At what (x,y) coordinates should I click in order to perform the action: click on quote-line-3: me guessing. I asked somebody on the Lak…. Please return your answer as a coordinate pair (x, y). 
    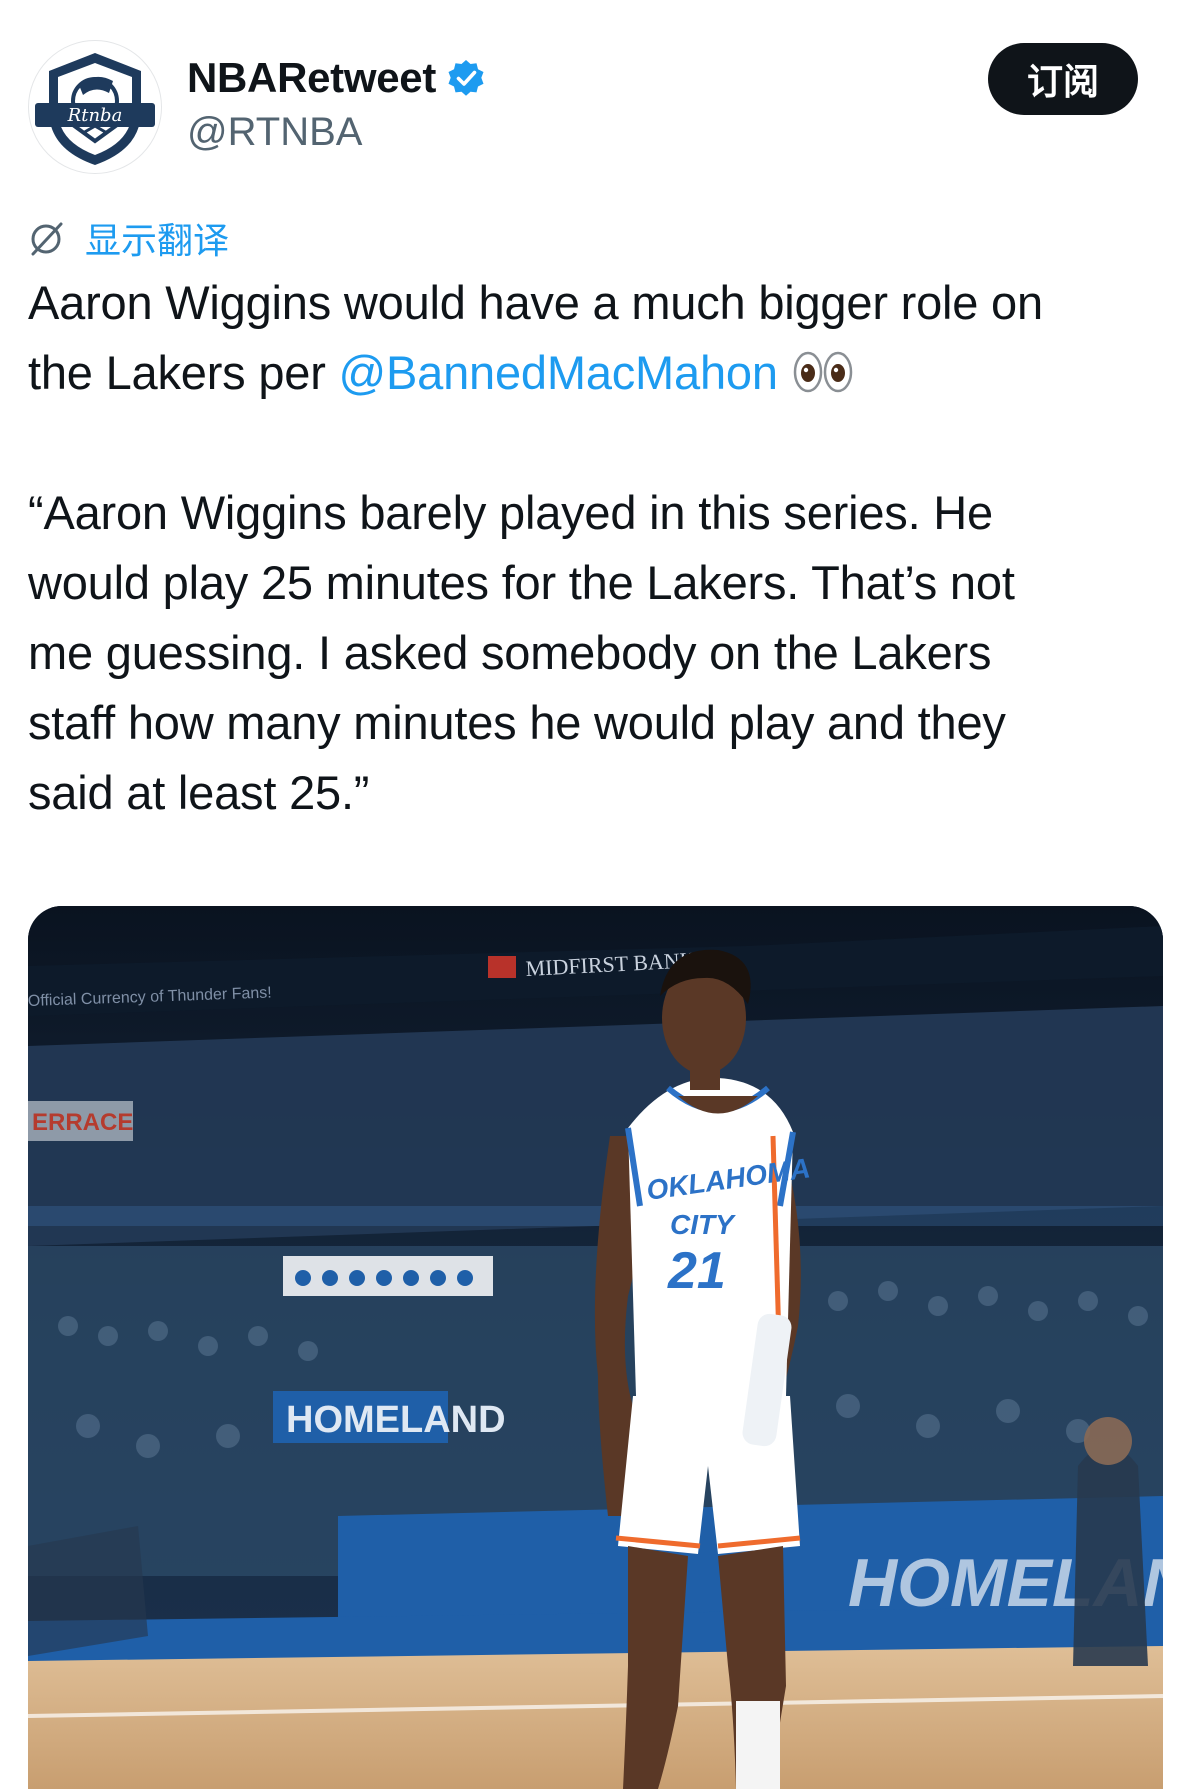
    Looking at the image, I should click on (510, 652).